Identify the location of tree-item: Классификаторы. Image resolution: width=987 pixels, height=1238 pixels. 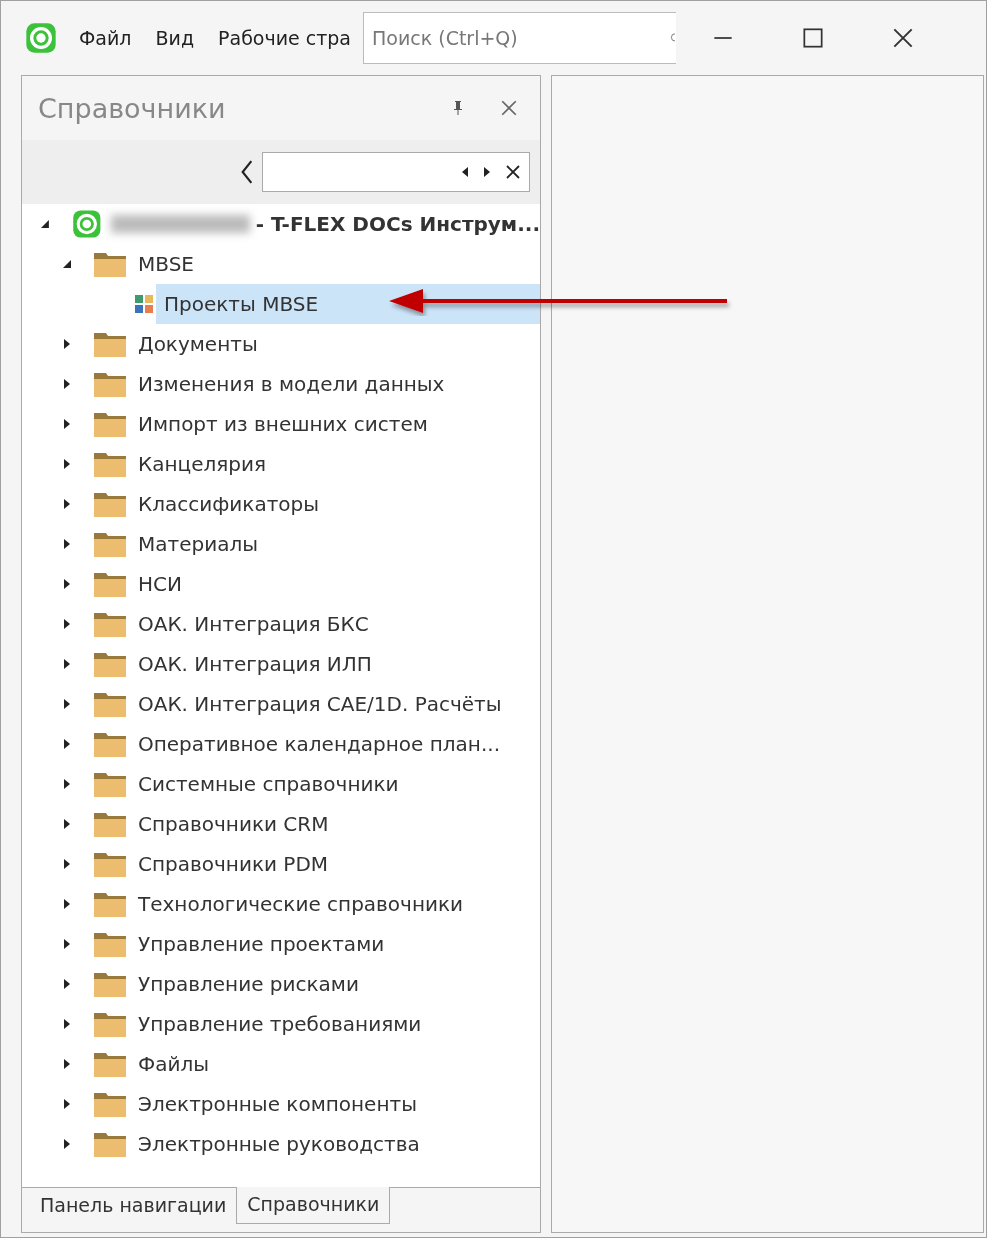
(335, 504).